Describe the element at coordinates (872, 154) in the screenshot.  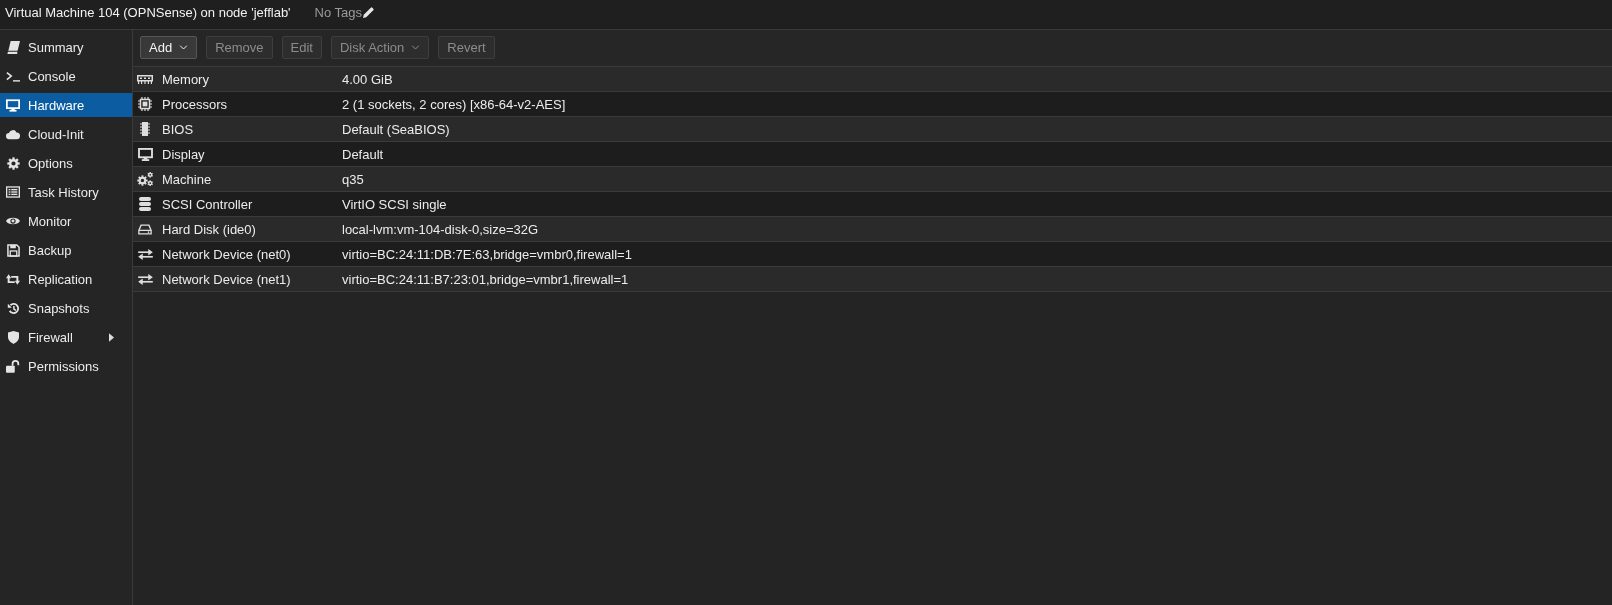
I see `table-row: Display Default` at that location.